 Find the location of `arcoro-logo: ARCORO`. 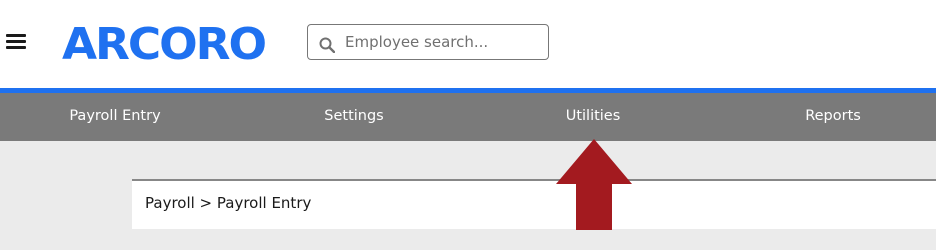

arcoro-logo: ARCORO is located at coordinates (164, 44).